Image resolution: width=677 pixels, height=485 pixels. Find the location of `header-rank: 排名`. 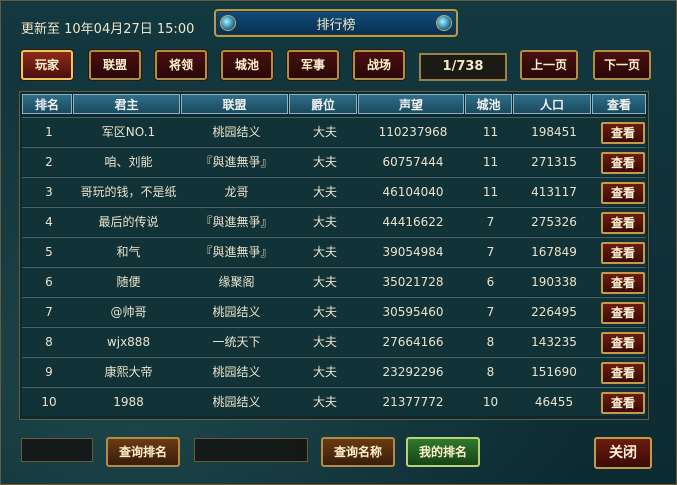

header-rank: 排名 is located at coordinates (47, 104).